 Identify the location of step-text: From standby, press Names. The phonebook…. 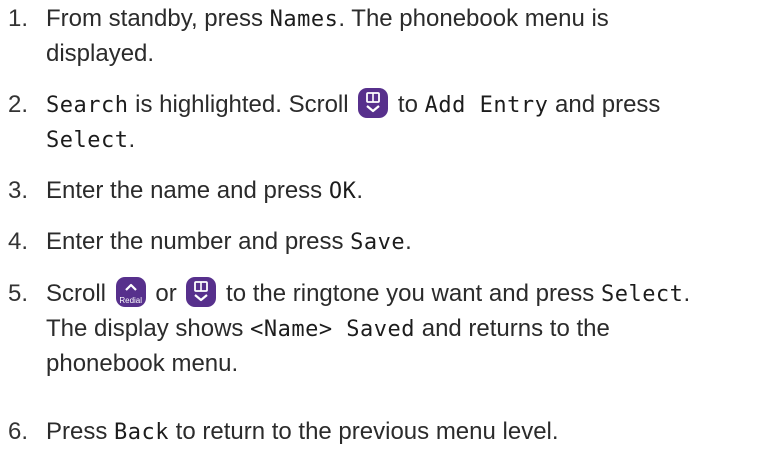
(412, 36).